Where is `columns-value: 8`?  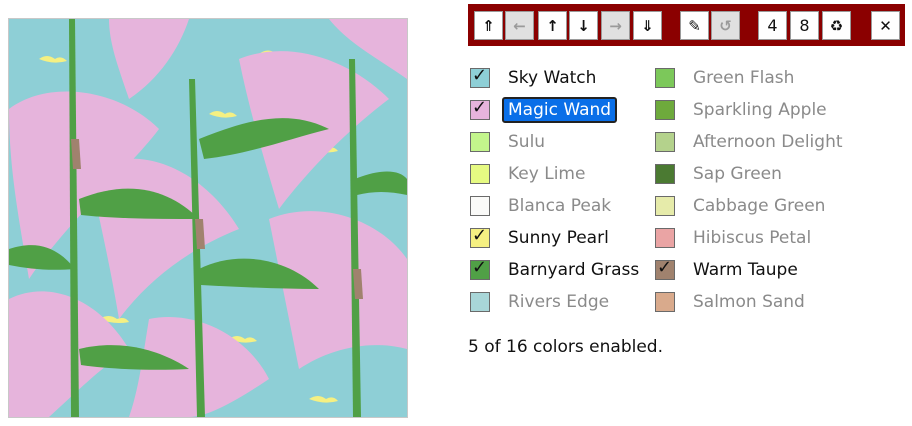
columns-value: 8 is located at coordinates (804, 25).